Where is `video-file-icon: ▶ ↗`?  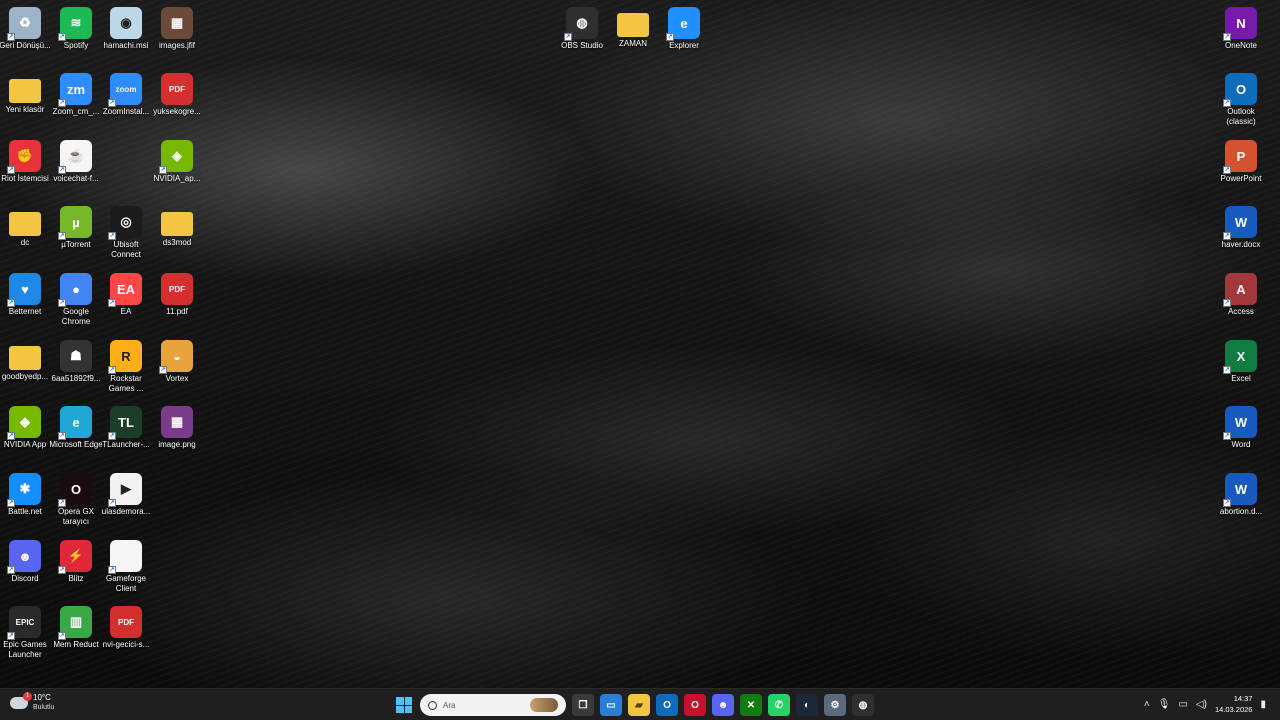 video-file-icon: ▶ ↗ is located at coordinates (125, 490).